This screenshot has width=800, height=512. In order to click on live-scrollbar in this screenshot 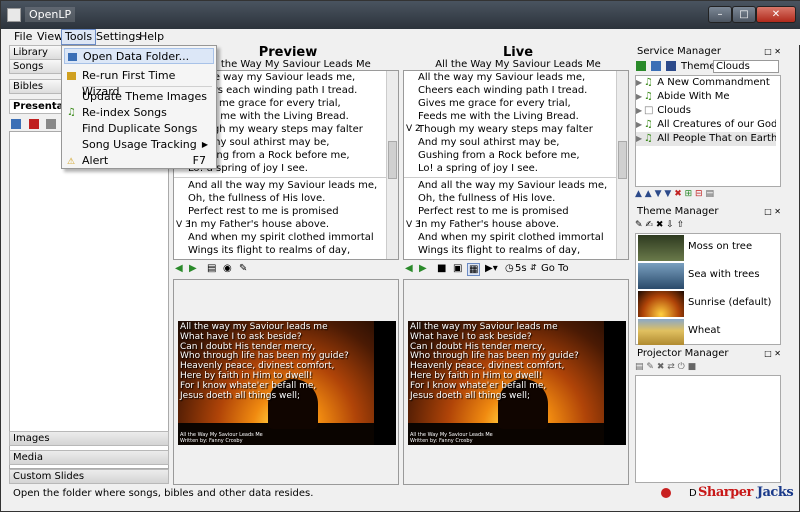, I will do `click(622, 165)`.